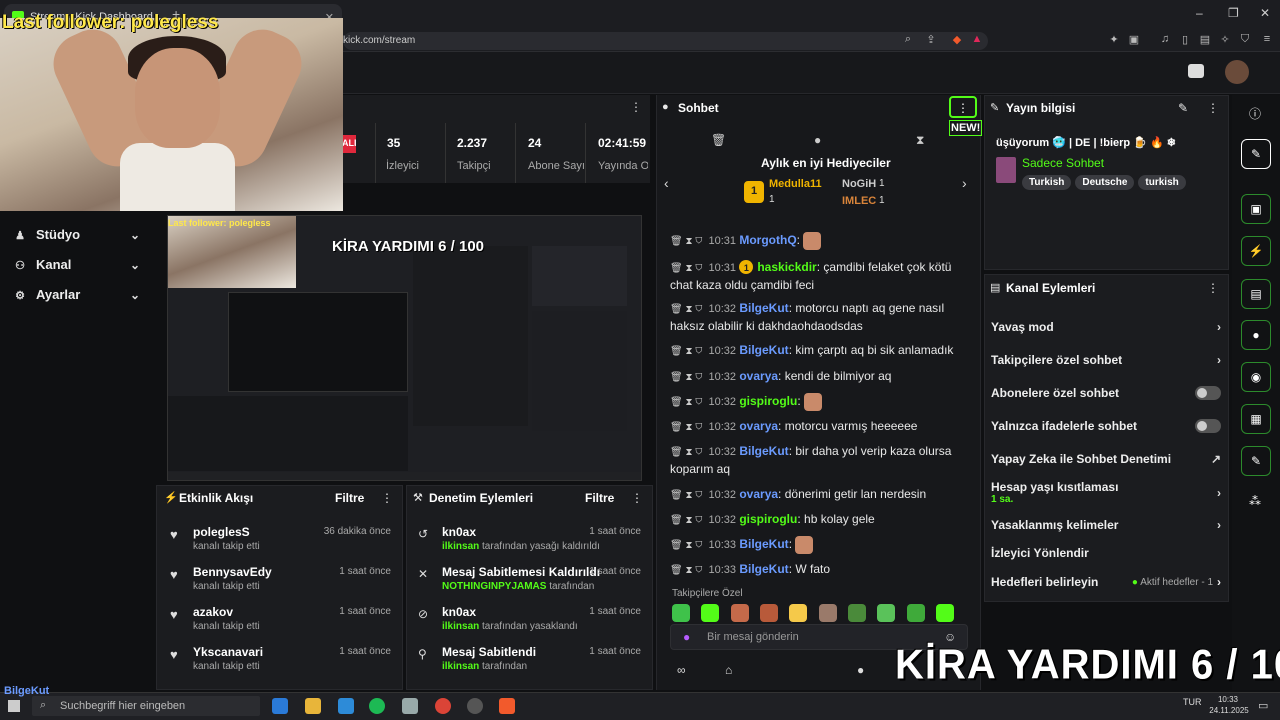 This screenshot has width=1280, height=720. I want to click on windows-start-icon, so click(14, 706).